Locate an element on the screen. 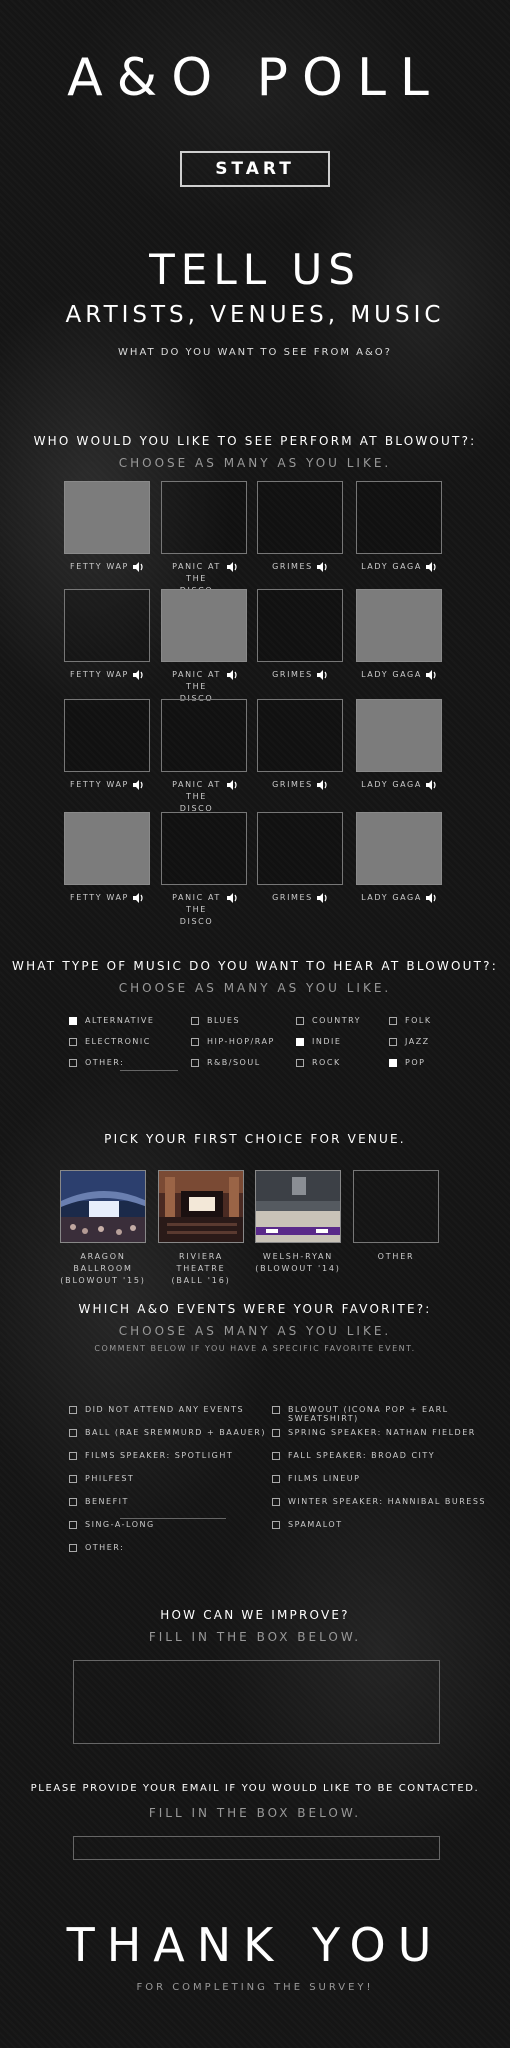 This screenshot has width=510, height=2048. event-option-label: FALL SPEAKER: BROAD CITY is located at coordinates (362, 1455).